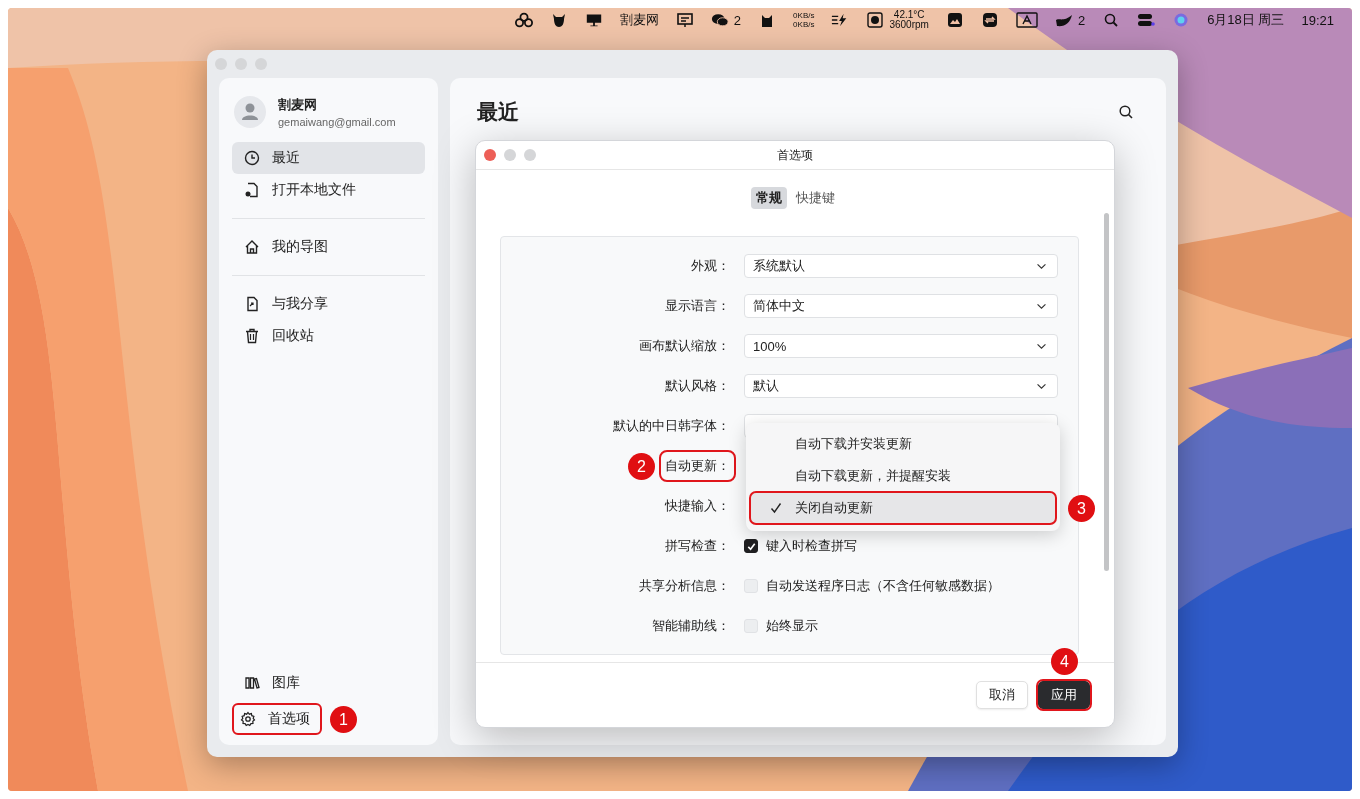  What do you see at coordinates (1126, 112) in the screenshot?
I see `search-icon` at bounding box center [1126, 112].